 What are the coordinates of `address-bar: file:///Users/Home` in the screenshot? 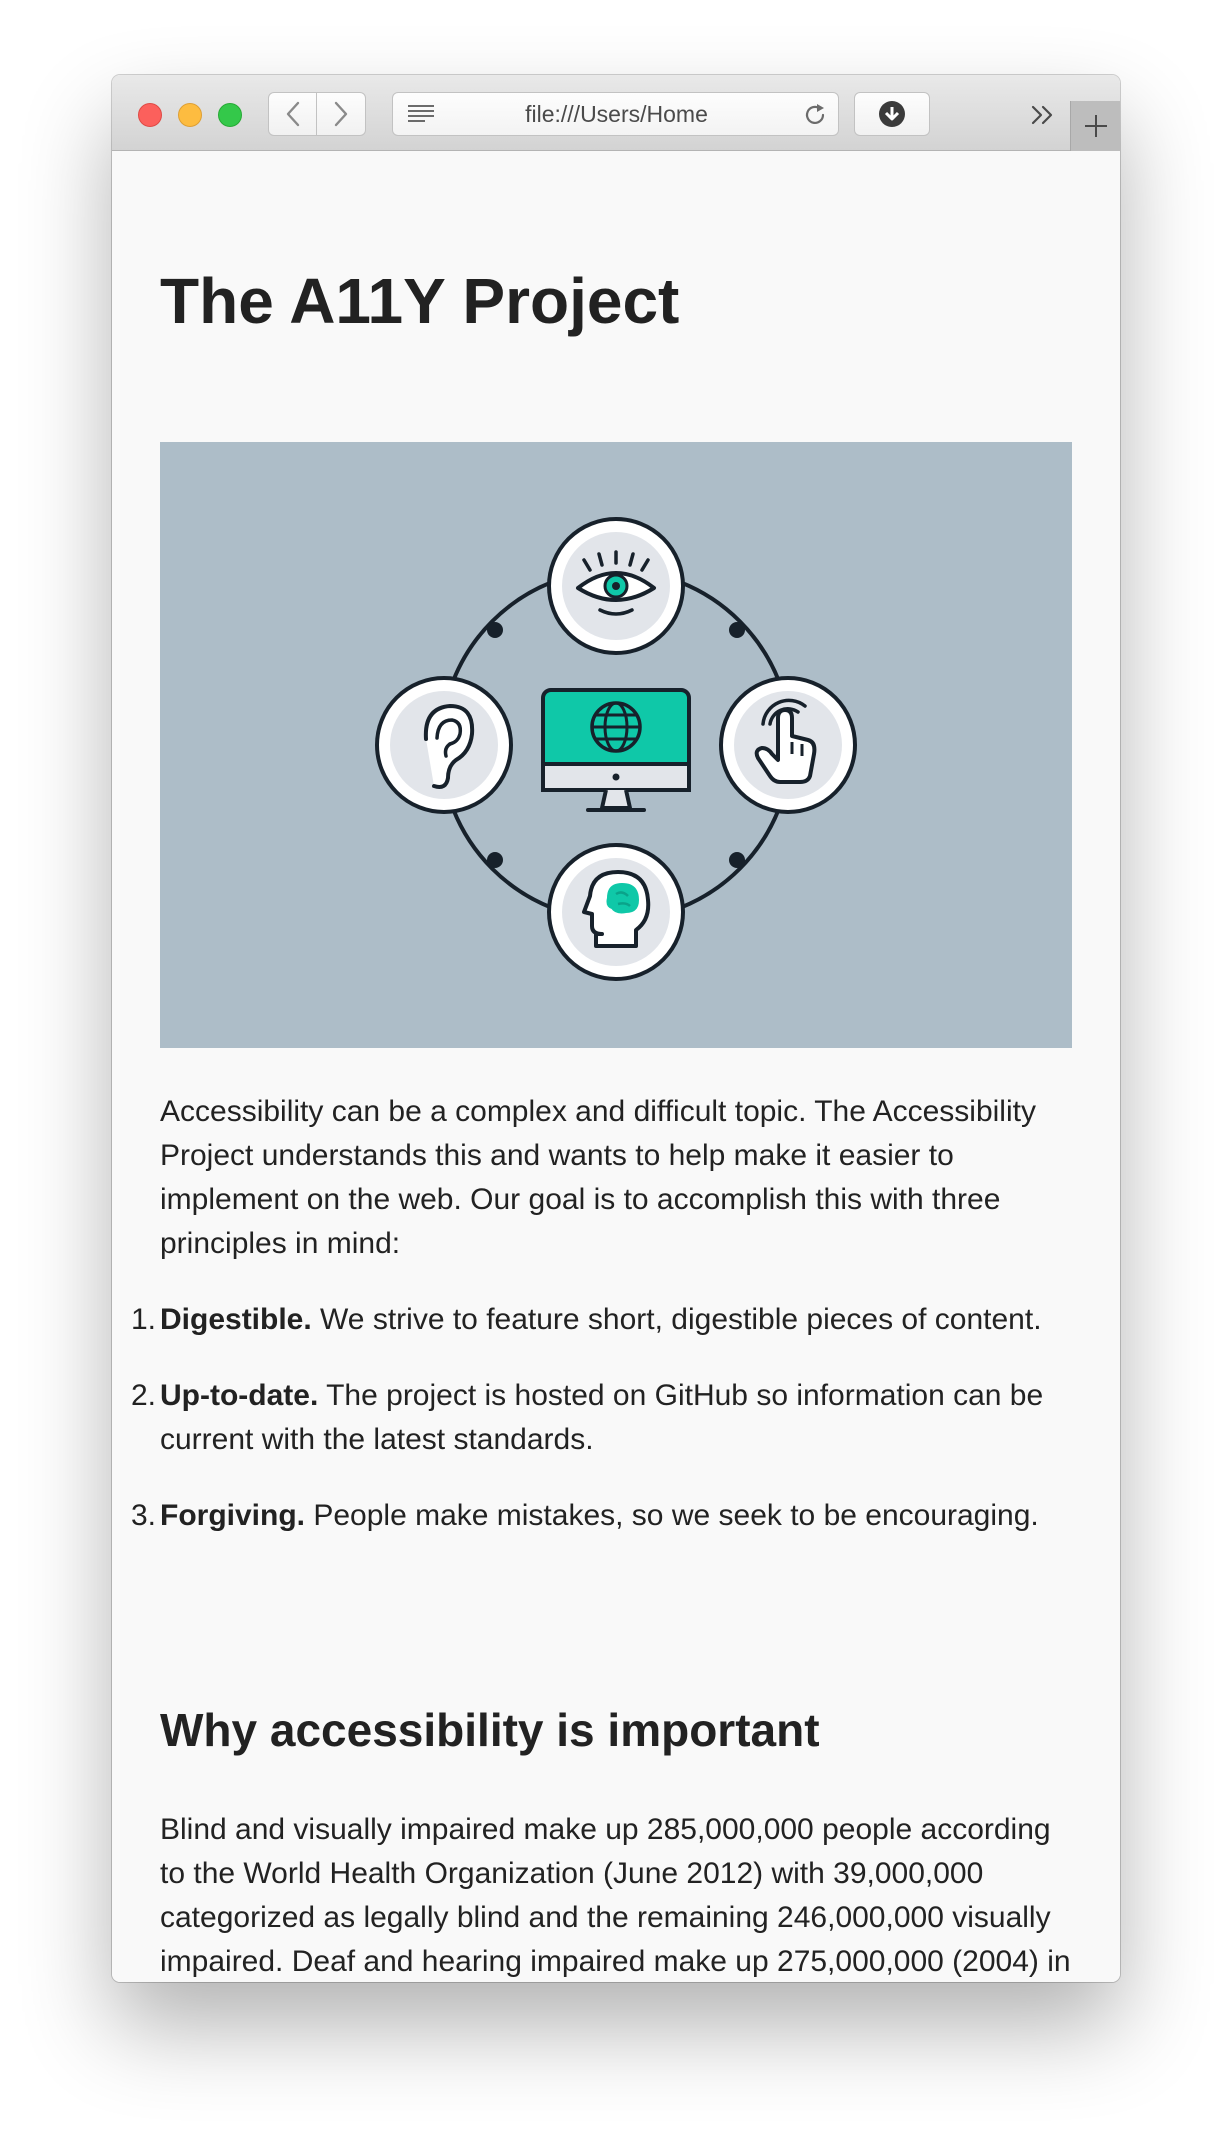 It's located at (615, 114).